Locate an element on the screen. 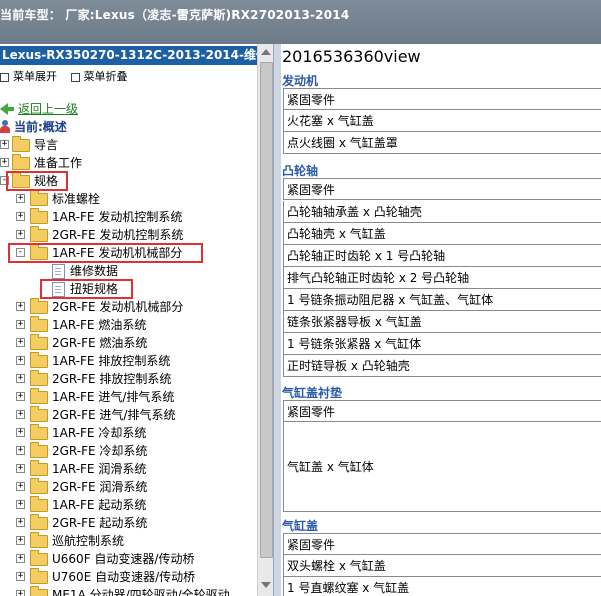 The height and width of the screenshot is (596, 601). tree-item: +2GR-FE 燃油系统 is located at coordinates (135, 343).